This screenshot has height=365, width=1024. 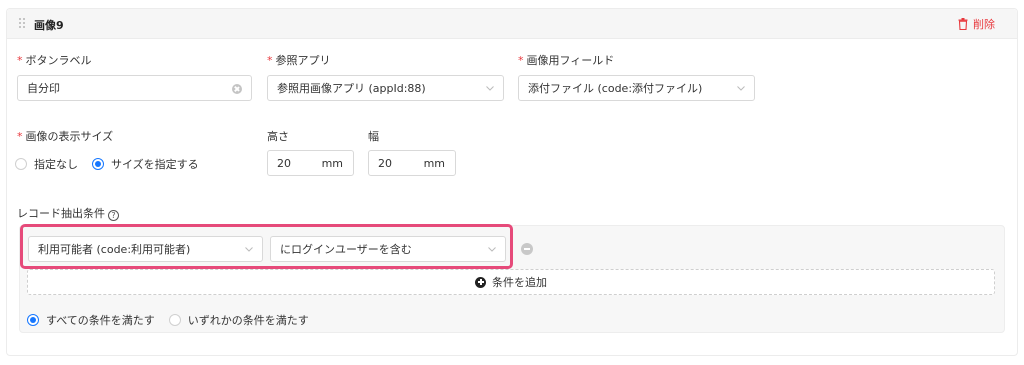 I want to click on display-size-radio-group: 指定なし サイズを指定する, so click(x=114, y=164).